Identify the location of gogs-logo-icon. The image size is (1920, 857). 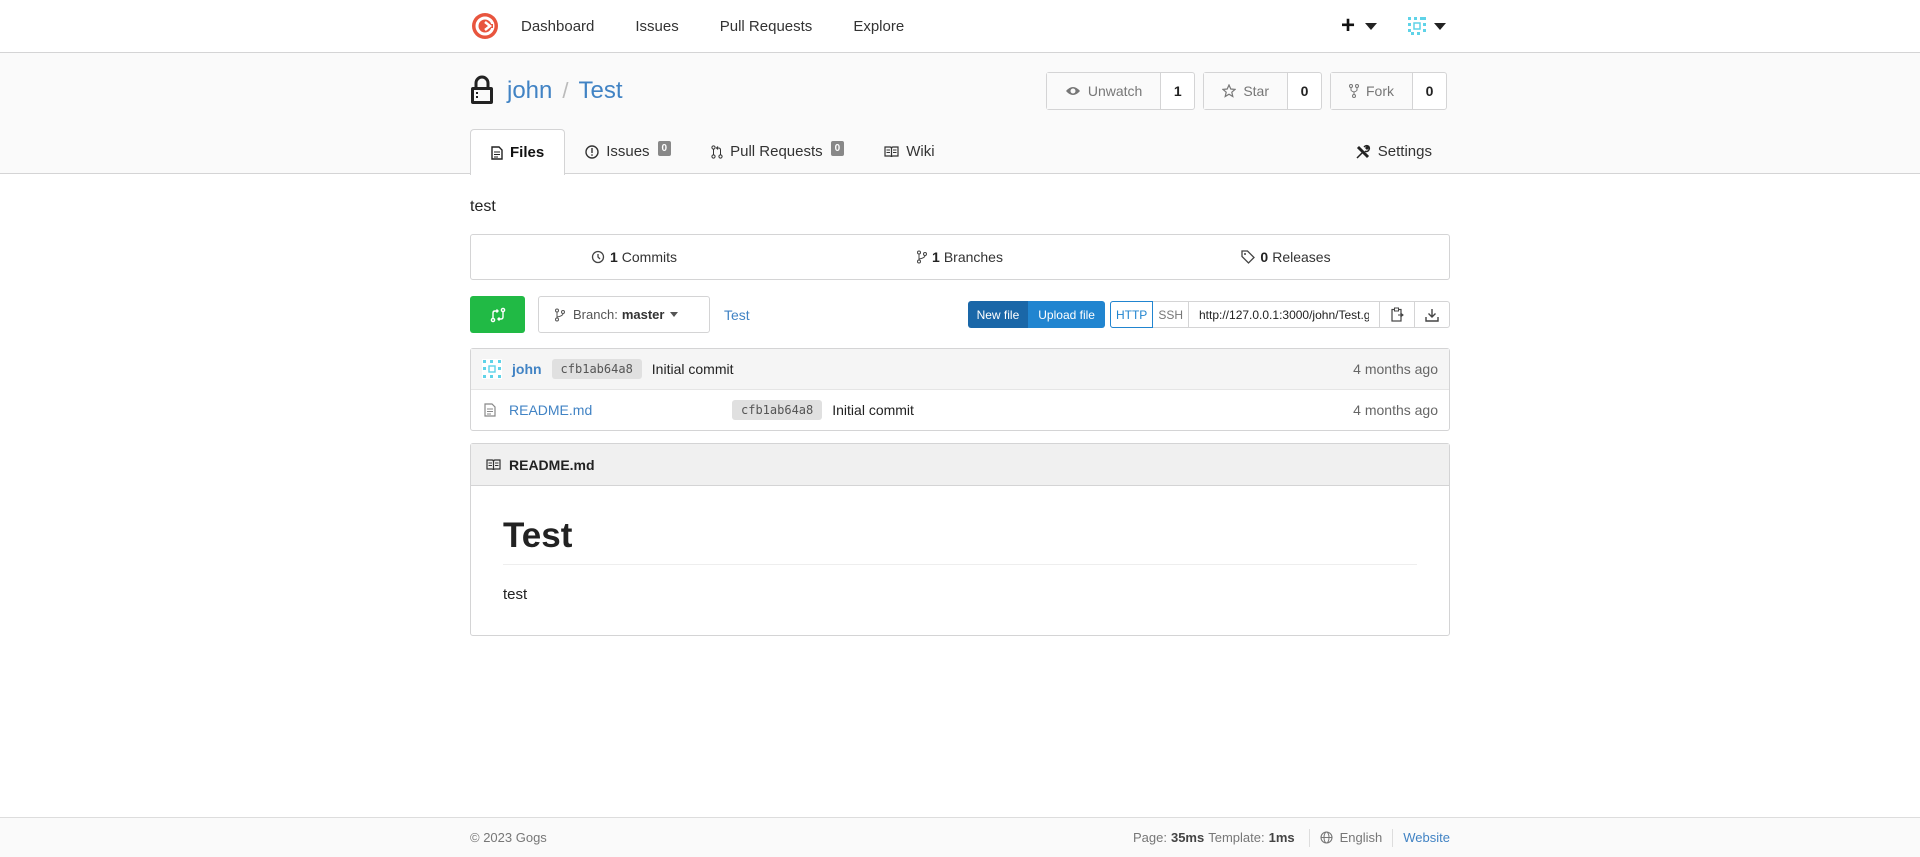
(485, 26).